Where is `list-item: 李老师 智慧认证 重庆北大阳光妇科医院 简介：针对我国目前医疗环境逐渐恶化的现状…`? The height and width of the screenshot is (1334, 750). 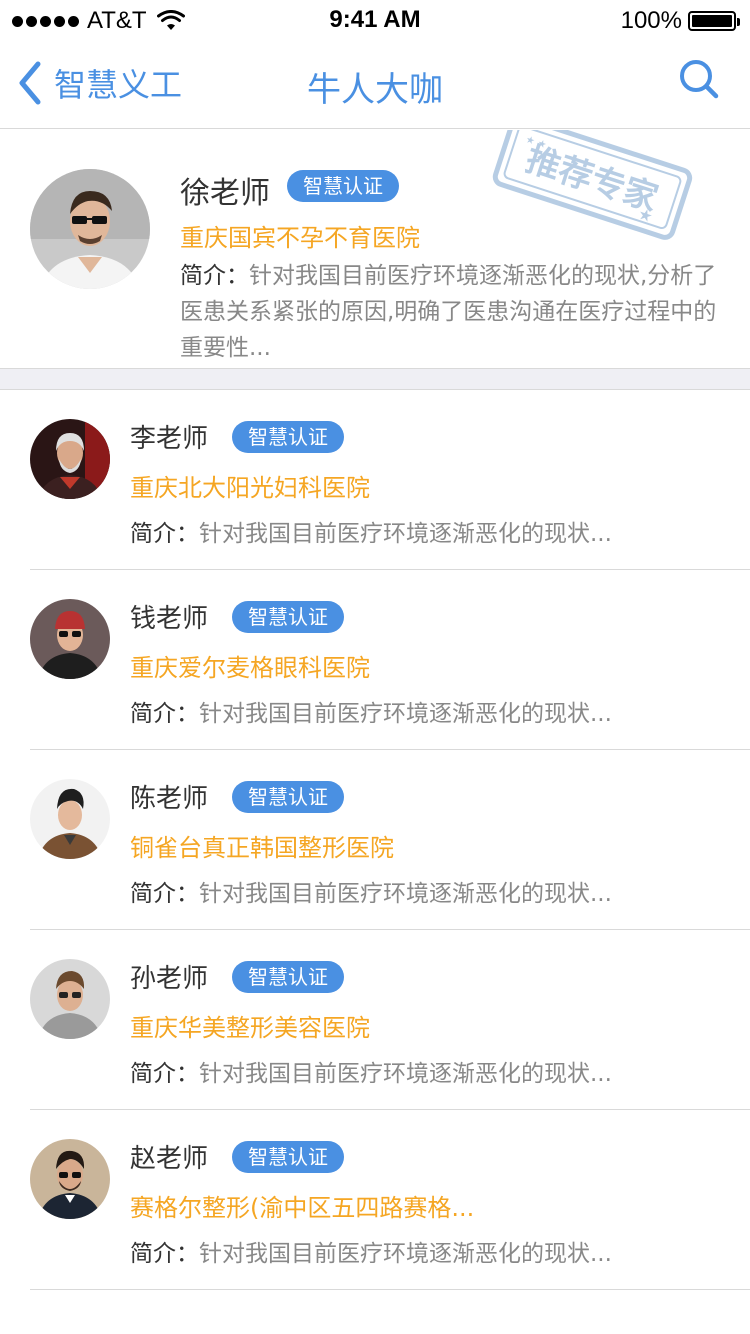 list-item: 李老师 智慧认证 重庆北大阳光妇科医院 简介：针对我国目前医疗环境逐渐恶化的现状… is located at coordinates (375, 480).